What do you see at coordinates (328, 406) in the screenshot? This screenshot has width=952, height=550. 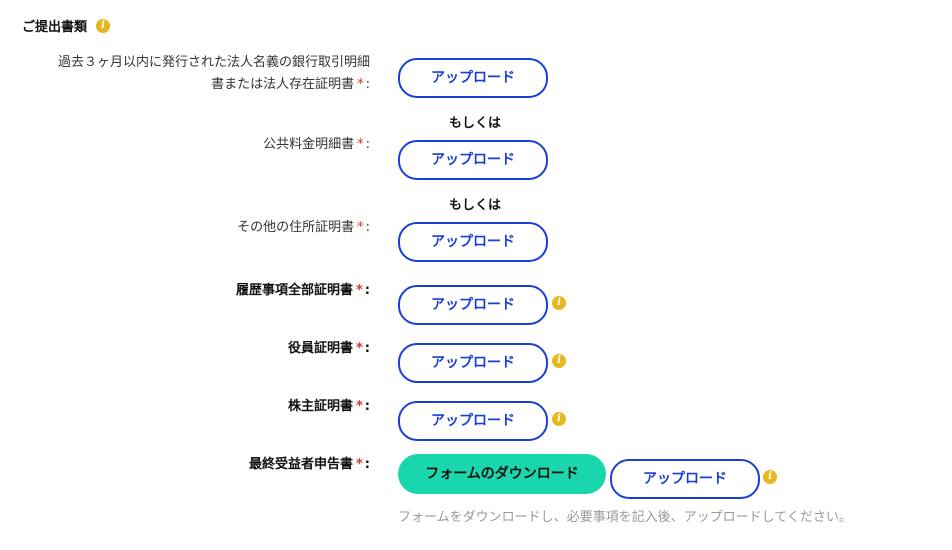 I see `label-shareholder-certificate: 株主証明書 *:` at bounding box center [328, 406].